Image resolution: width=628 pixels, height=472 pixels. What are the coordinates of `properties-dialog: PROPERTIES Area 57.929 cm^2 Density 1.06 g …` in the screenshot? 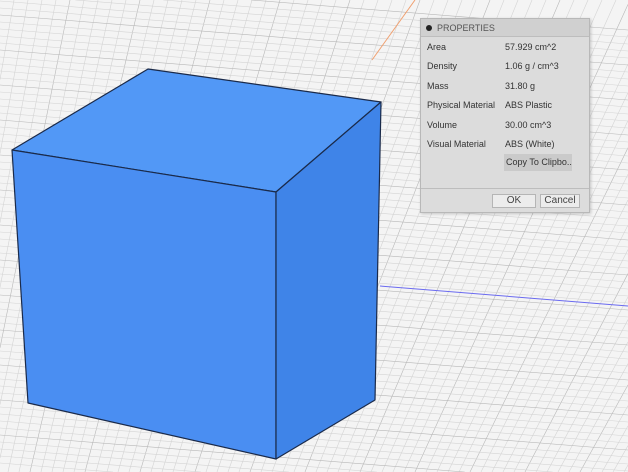 It's located at (505, 115).